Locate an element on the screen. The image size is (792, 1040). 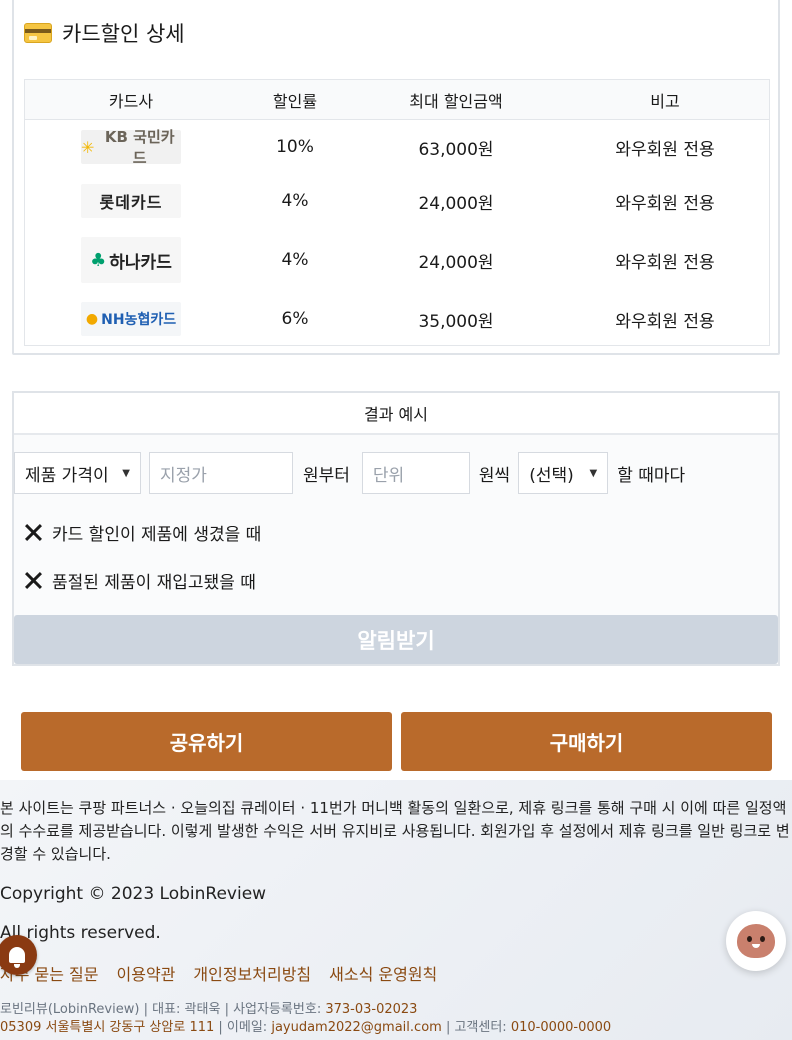
share-button: 공유하기 is located at coordinates (206, 741).